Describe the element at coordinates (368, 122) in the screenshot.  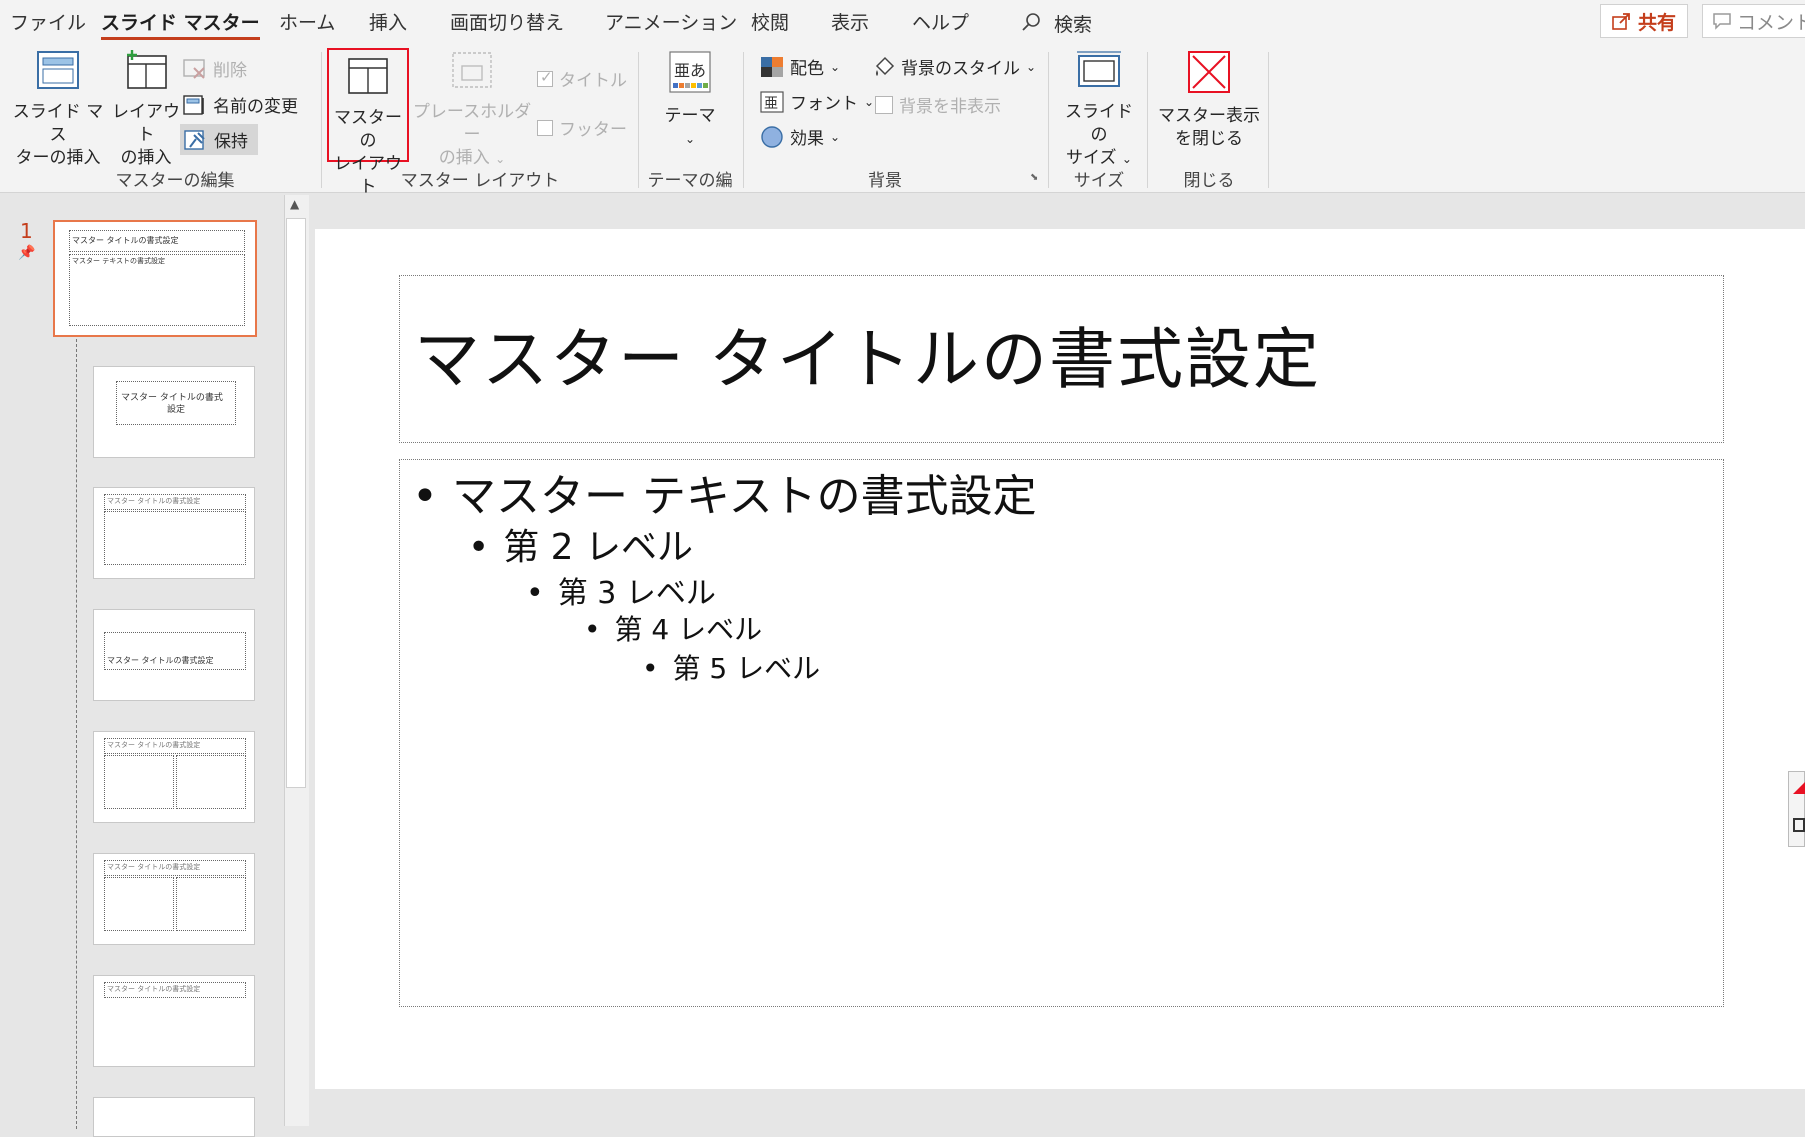
I see `master-layout-button: マスターの レイアウト` at that location.